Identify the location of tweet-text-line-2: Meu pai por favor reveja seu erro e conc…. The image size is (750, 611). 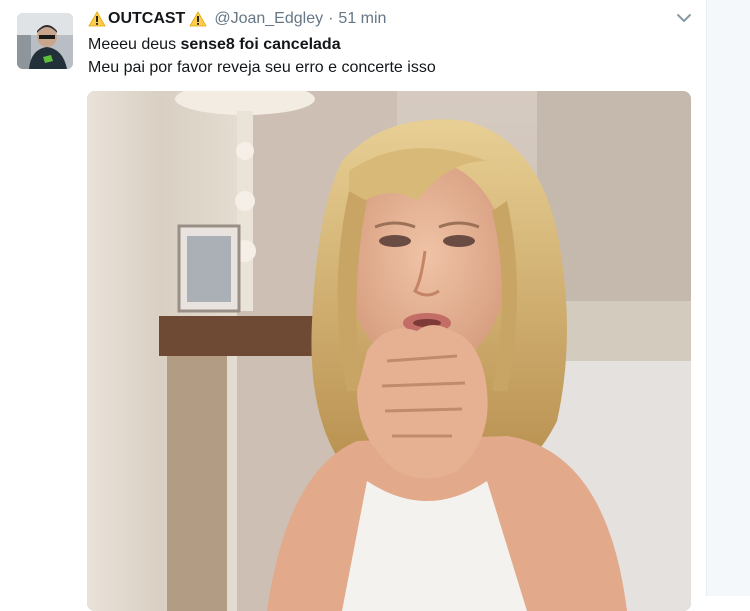
(262, 67).